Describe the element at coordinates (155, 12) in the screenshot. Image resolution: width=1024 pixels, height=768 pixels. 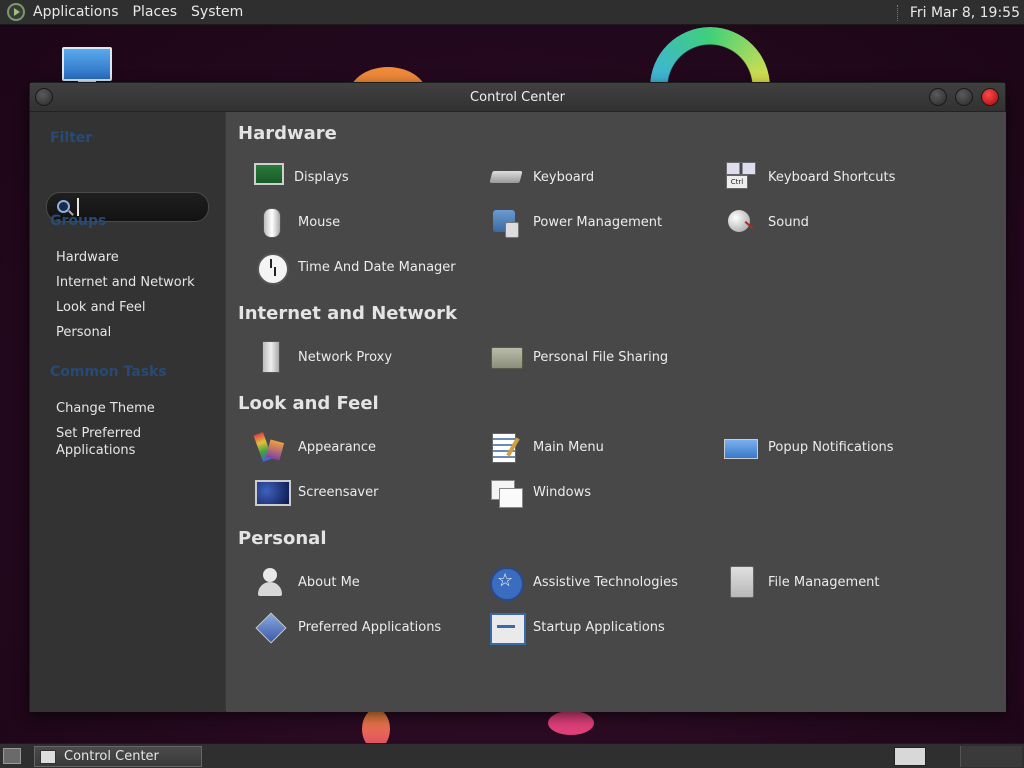
I see `menu-places: Places` at that location.